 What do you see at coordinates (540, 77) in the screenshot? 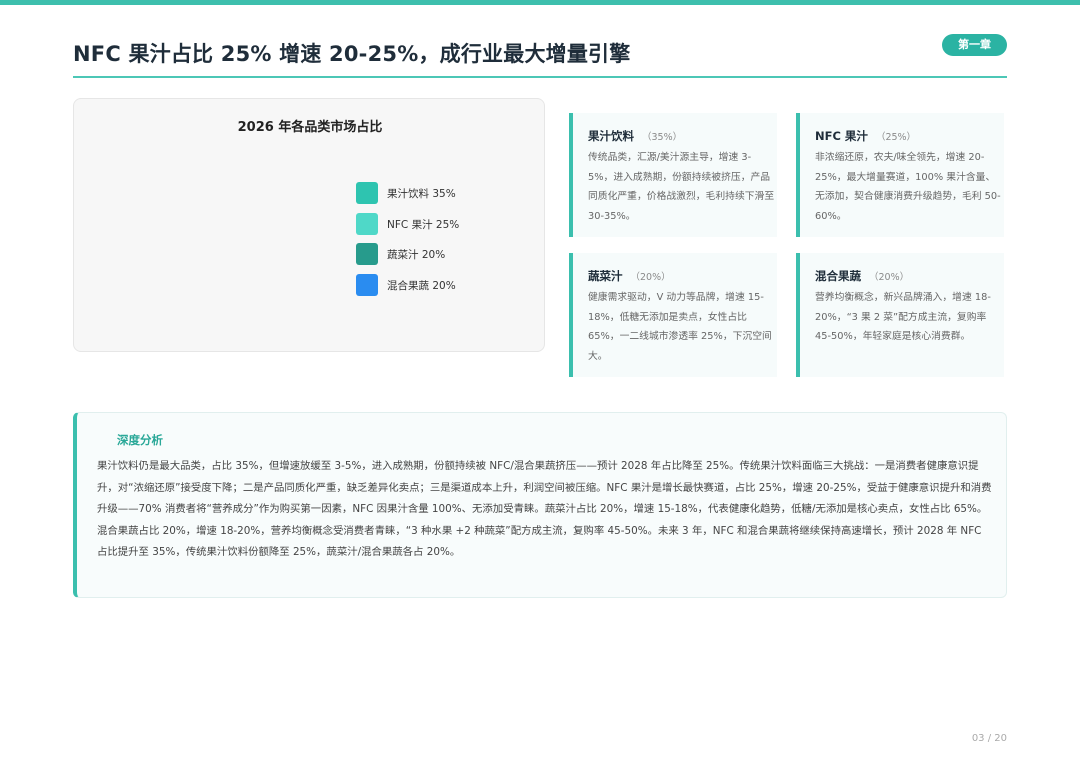
I see `title-divider` at bounding box center [540, 77].